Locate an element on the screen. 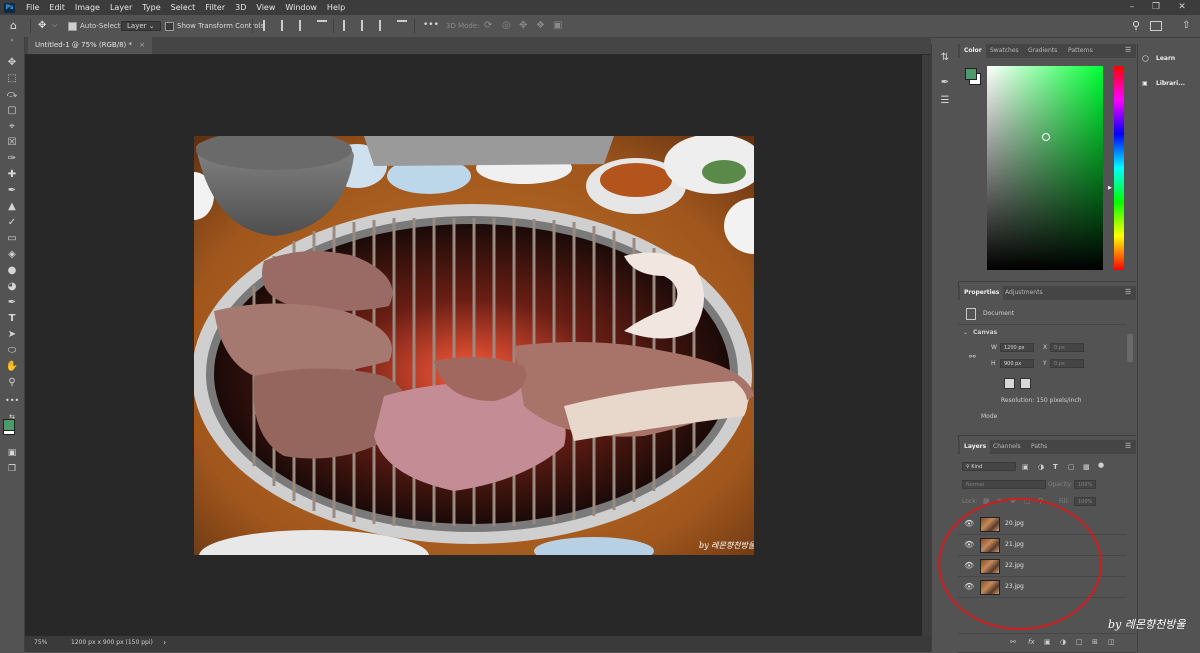  dodge-tool-icon: ◕ is located at coordinates (12, 286).